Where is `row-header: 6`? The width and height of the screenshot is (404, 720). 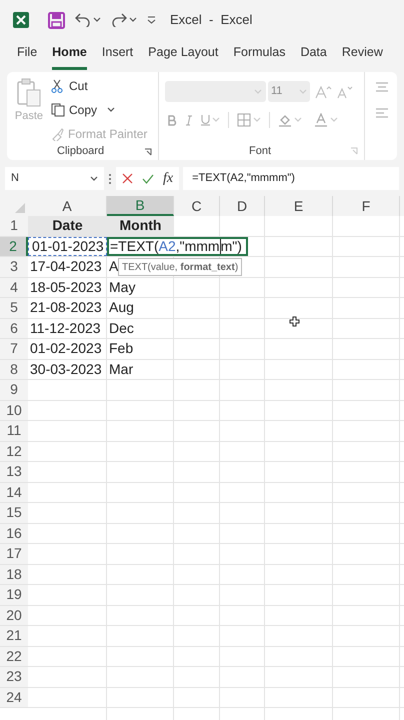
row-header: 6 is located at coordinates (14, 328).